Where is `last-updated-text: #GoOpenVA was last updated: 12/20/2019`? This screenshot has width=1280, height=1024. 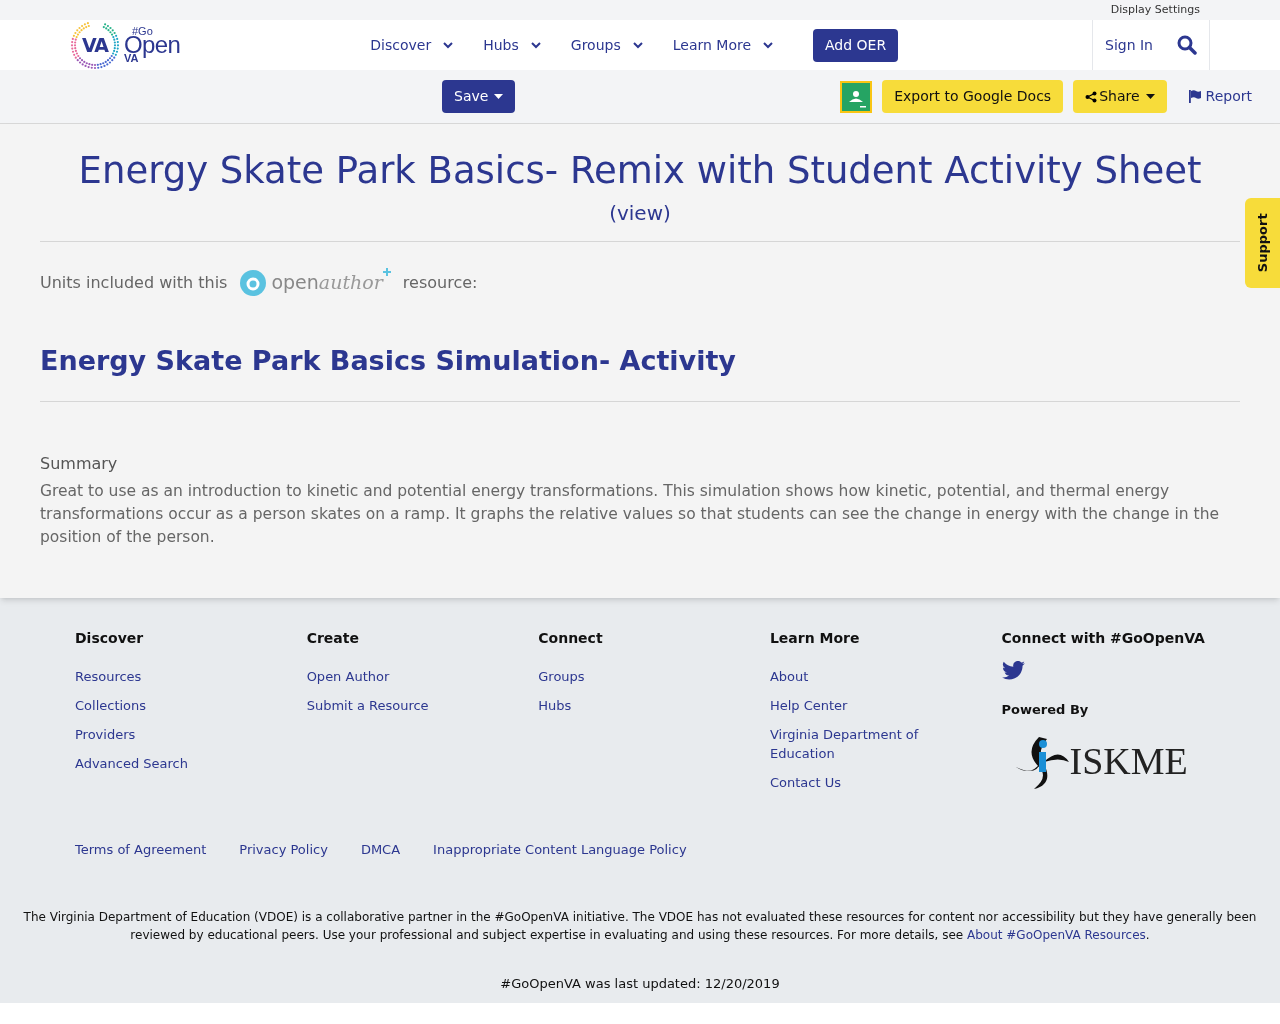
last-updated-text: #GoOpenVA was last updated: 12/20/2019 is located at coordinates (640, 983).